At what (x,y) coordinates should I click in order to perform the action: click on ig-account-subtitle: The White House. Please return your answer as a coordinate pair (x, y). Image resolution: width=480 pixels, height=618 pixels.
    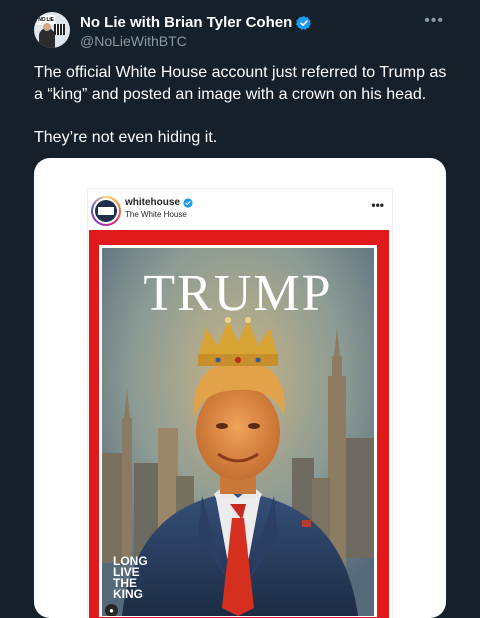
    Looking at the image, I should click on (156, 214).